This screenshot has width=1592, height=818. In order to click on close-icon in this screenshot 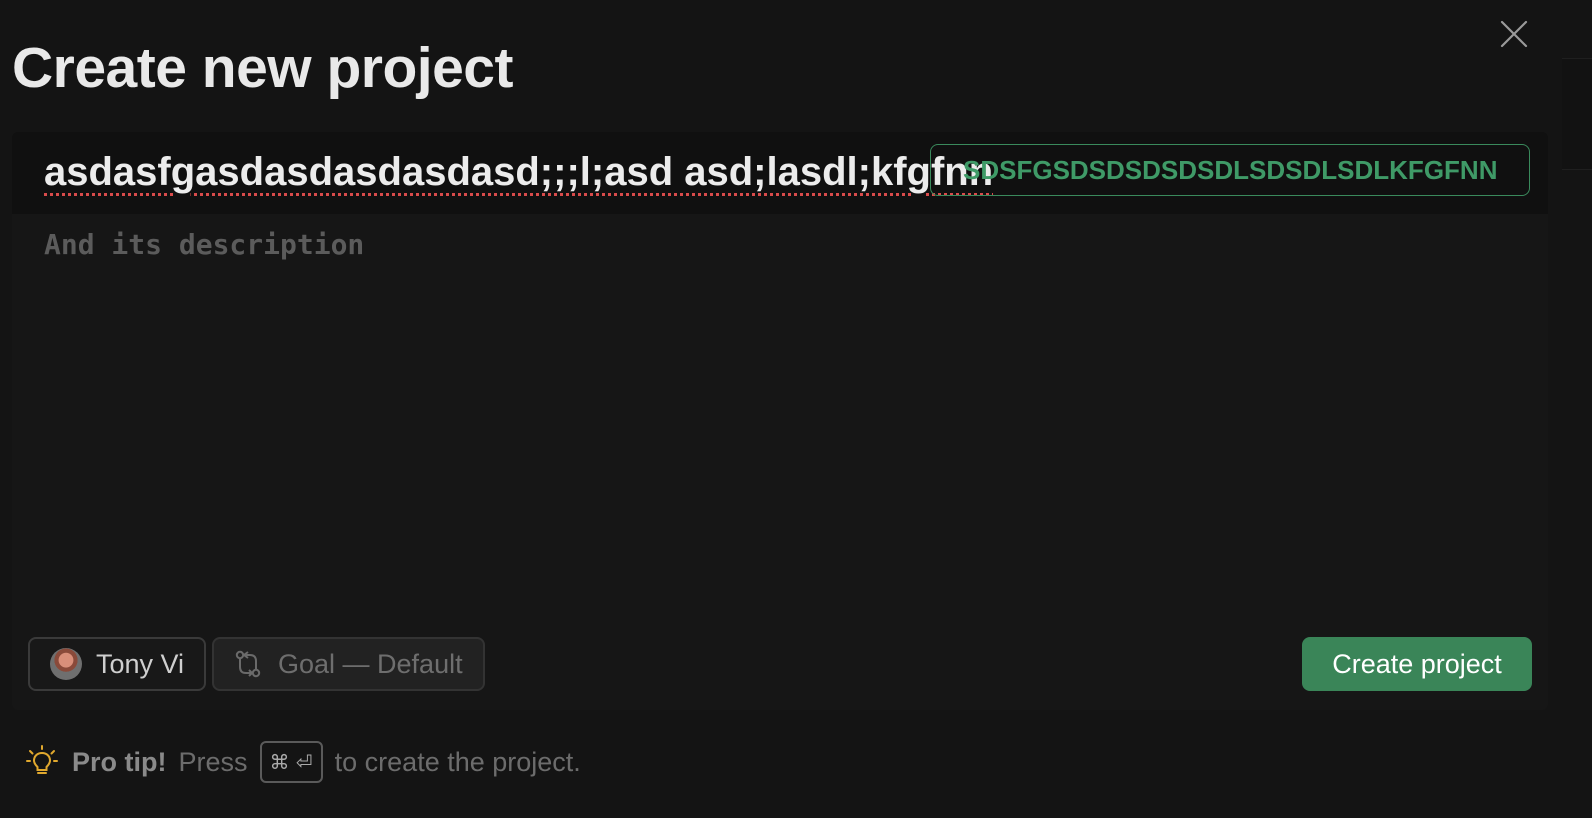, I will do `click(1514, 34)`.